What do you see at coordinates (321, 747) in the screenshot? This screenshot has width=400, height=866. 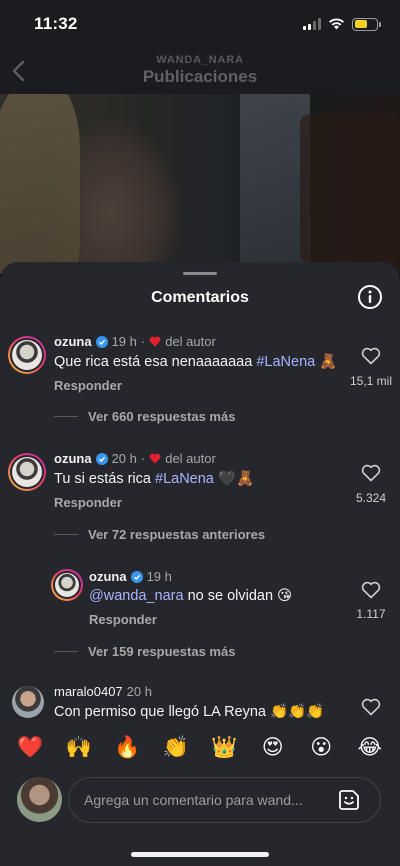 I see `emoji-surprised-button: 😮` at bounding box center [321, 747].